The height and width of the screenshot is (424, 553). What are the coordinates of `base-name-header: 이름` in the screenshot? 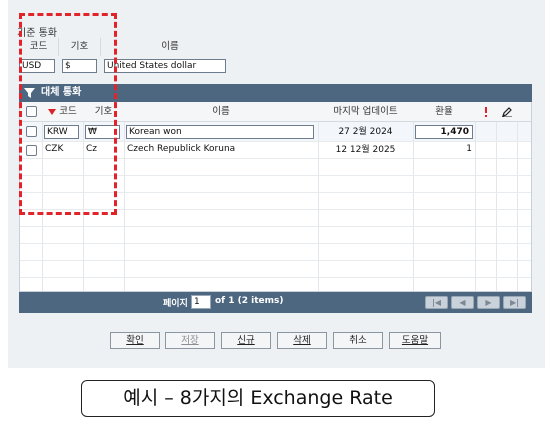 It's located at (170, 46).